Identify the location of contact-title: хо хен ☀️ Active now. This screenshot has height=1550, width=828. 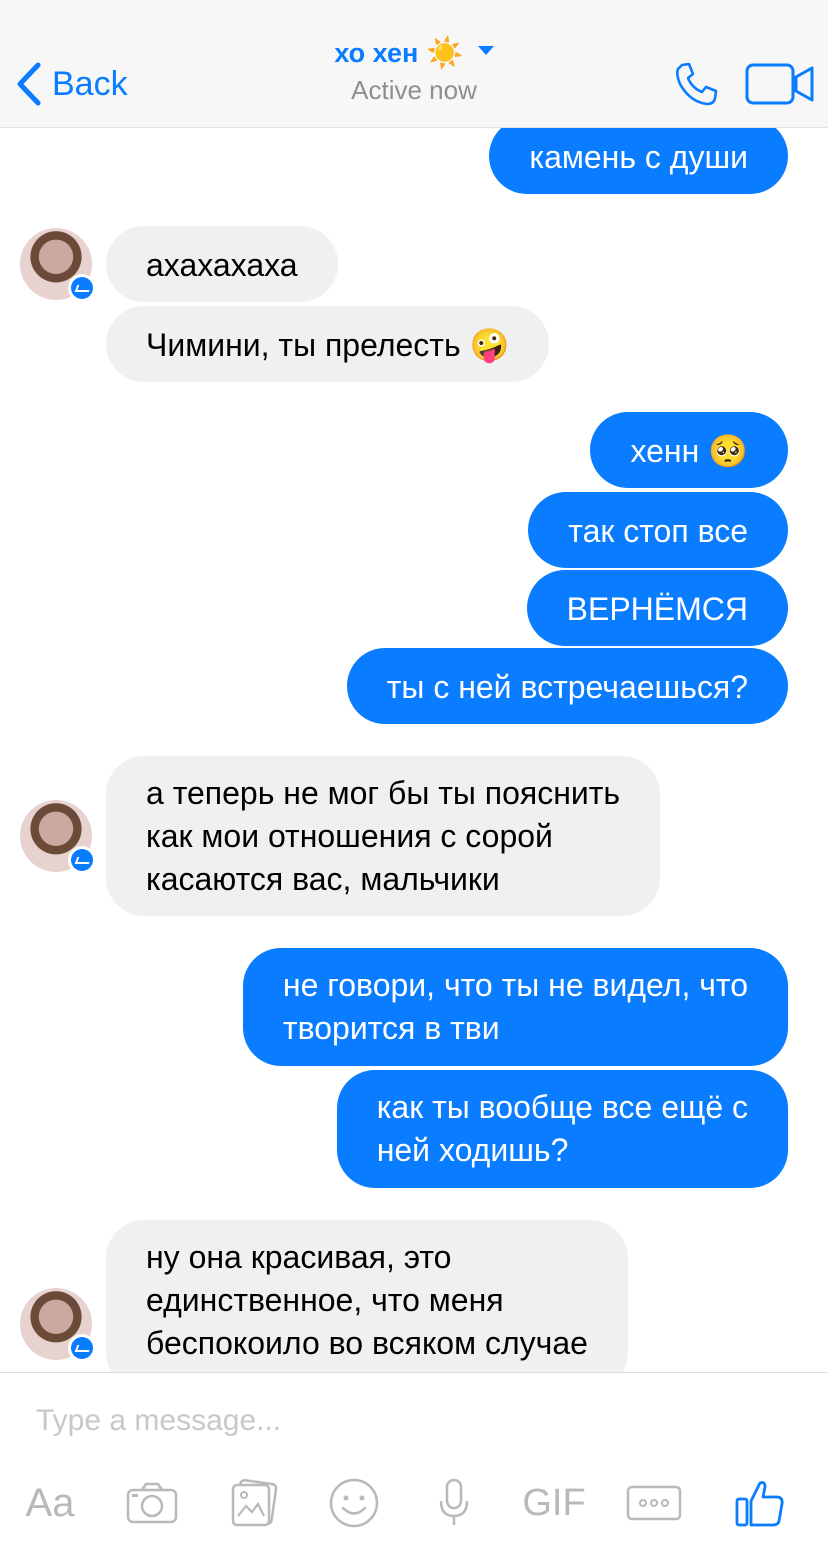
(414, 72).